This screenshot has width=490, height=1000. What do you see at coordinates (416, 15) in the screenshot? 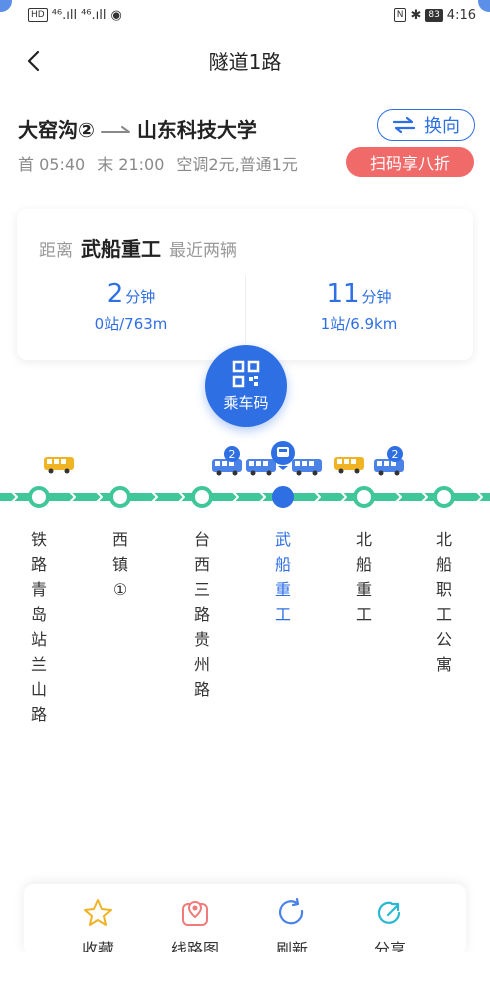
I see `bluetooth-icon: ✱` at bounding box center [416, 15].